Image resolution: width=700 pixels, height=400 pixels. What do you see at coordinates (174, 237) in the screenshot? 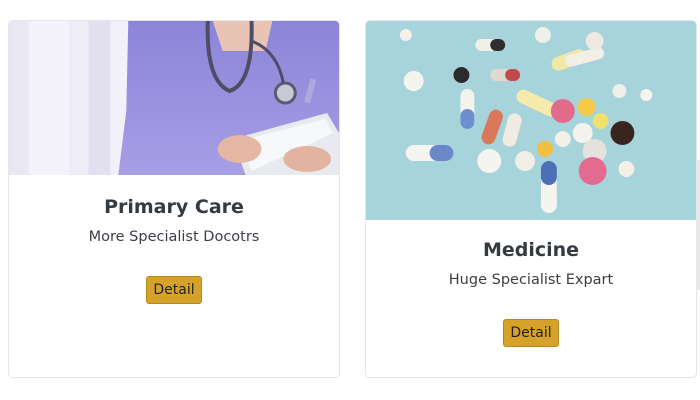
I see `card-subtitle: More Specialist Docotrs` at bounding box center [174, 237].